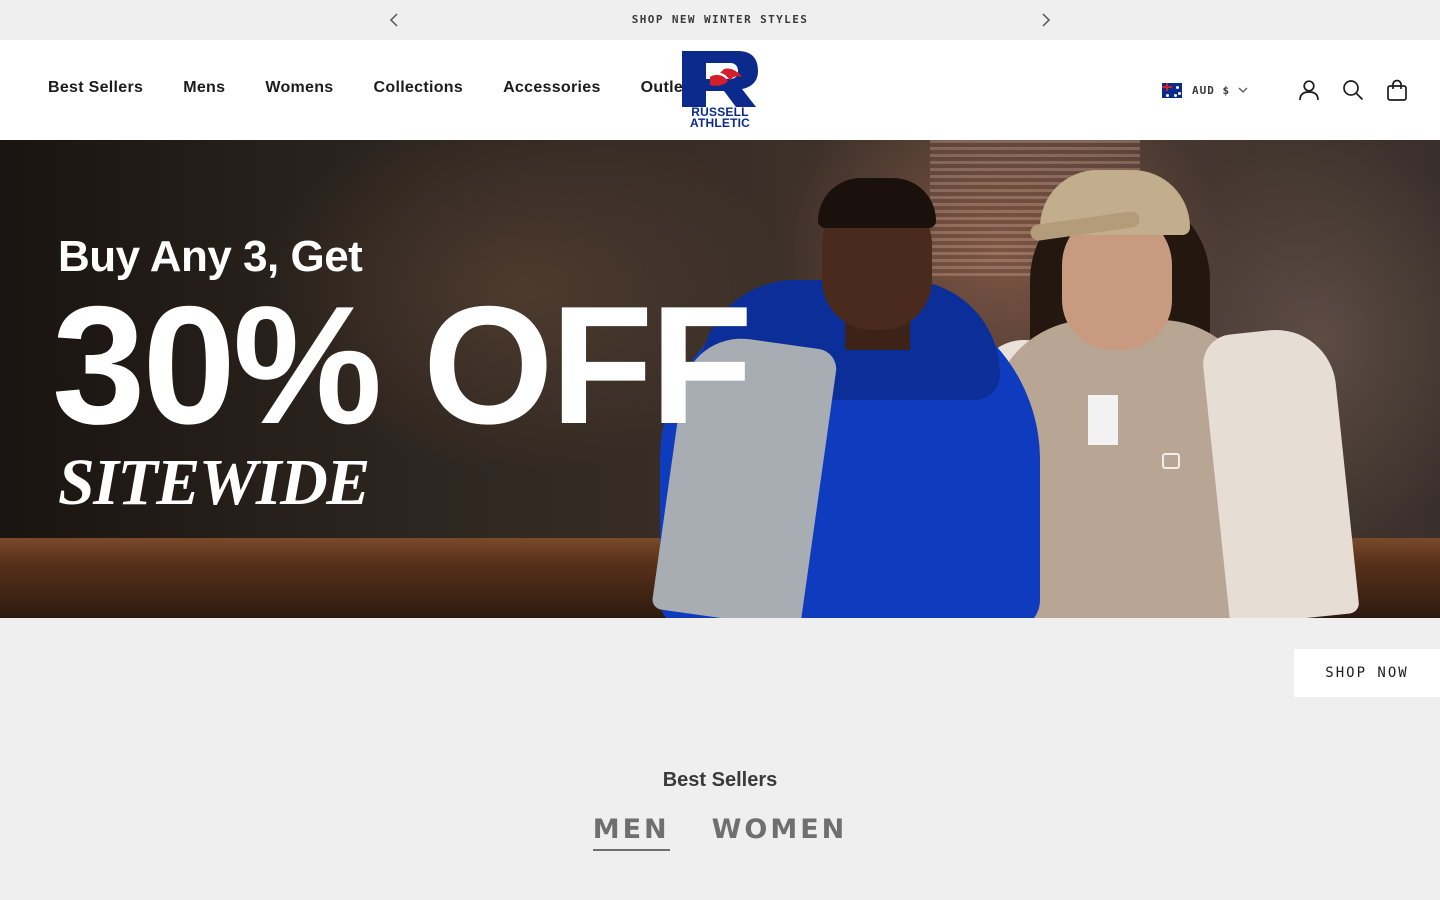 This screenshot has width=1440, height=900. What do you see at coordinates (780, 832) in the screenshot?
I see `tab-women: WOMEN` at bounding box center [780, 832].